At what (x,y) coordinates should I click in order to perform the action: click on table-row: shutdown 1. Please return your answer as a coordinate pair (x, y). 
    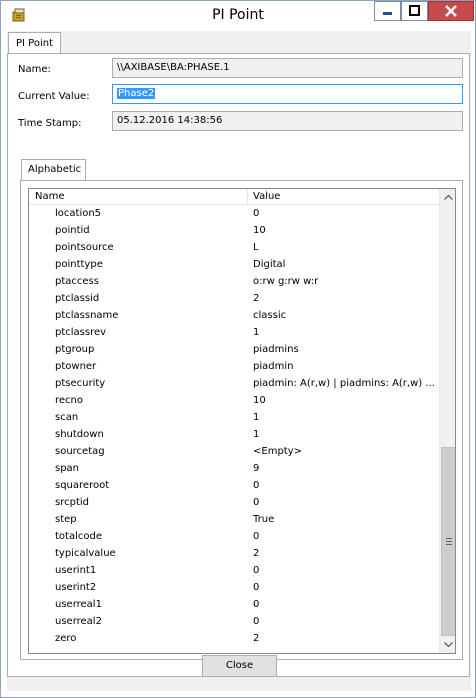
    Looking at the image, I should click on (234, 434).